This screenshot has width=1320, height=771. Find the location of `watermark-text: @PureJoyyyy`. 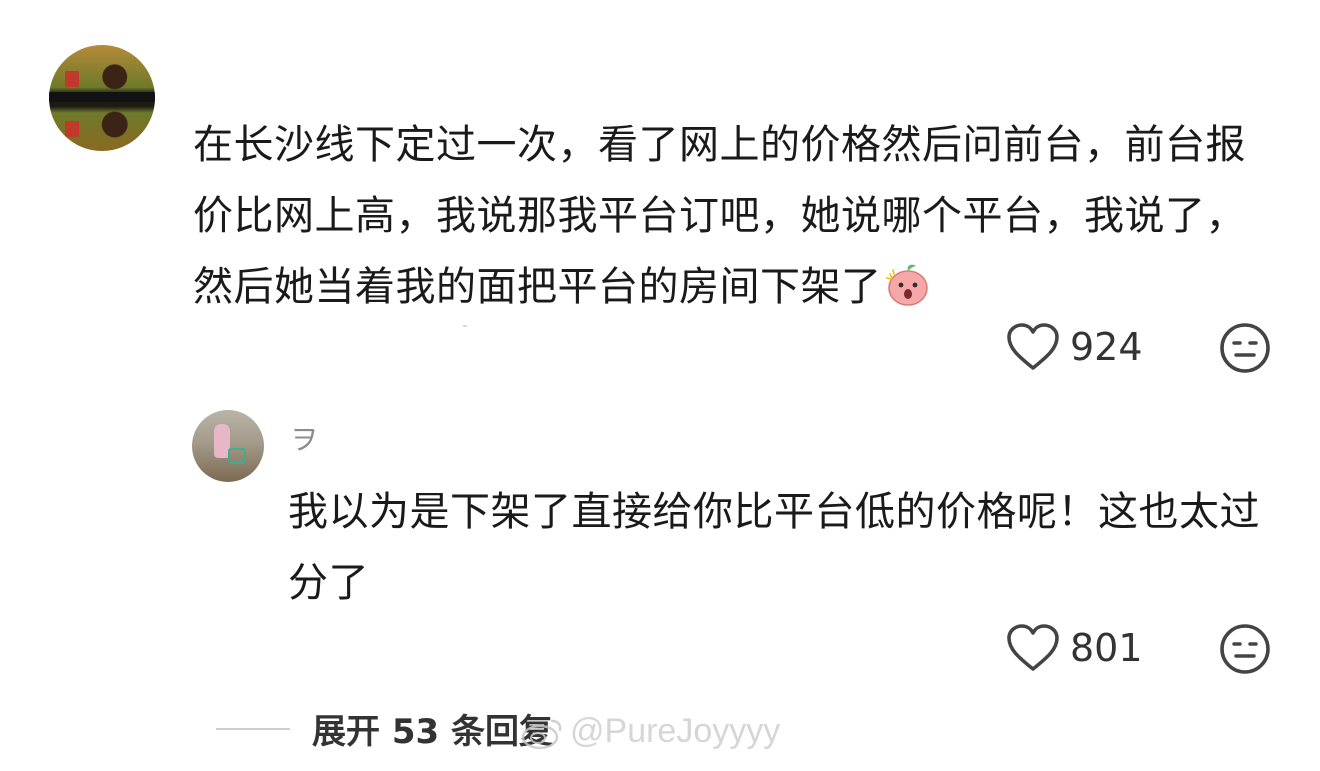

watermark-text: @PureJoyyyy is located at coordinates (675, 731).